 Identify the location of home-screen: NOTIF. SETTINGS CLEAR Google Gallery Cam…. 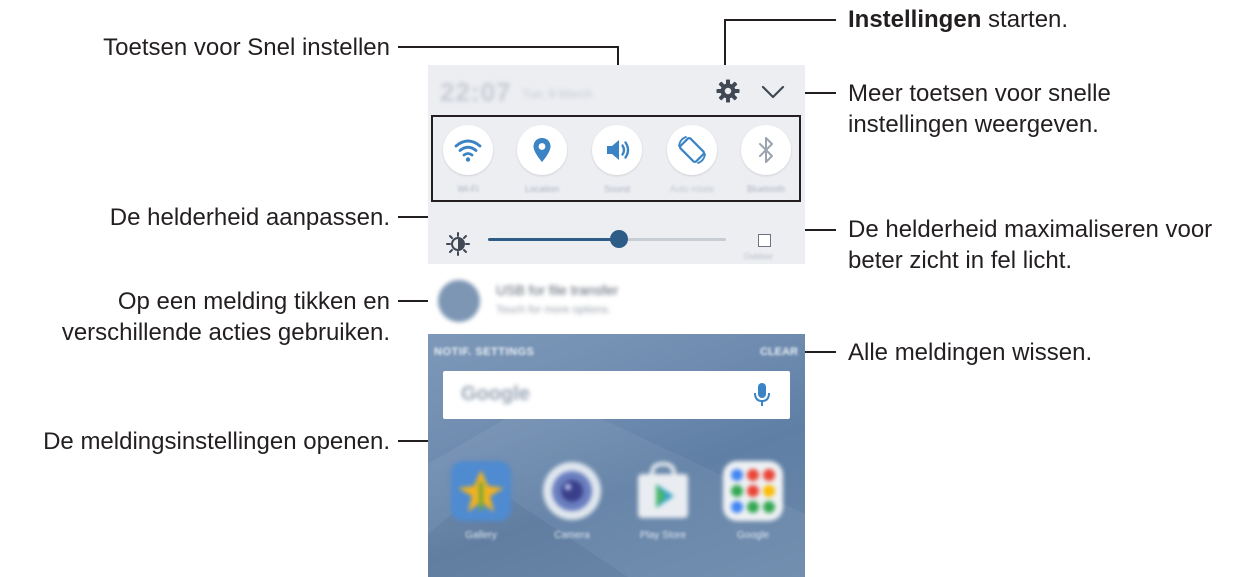
(616, 455).